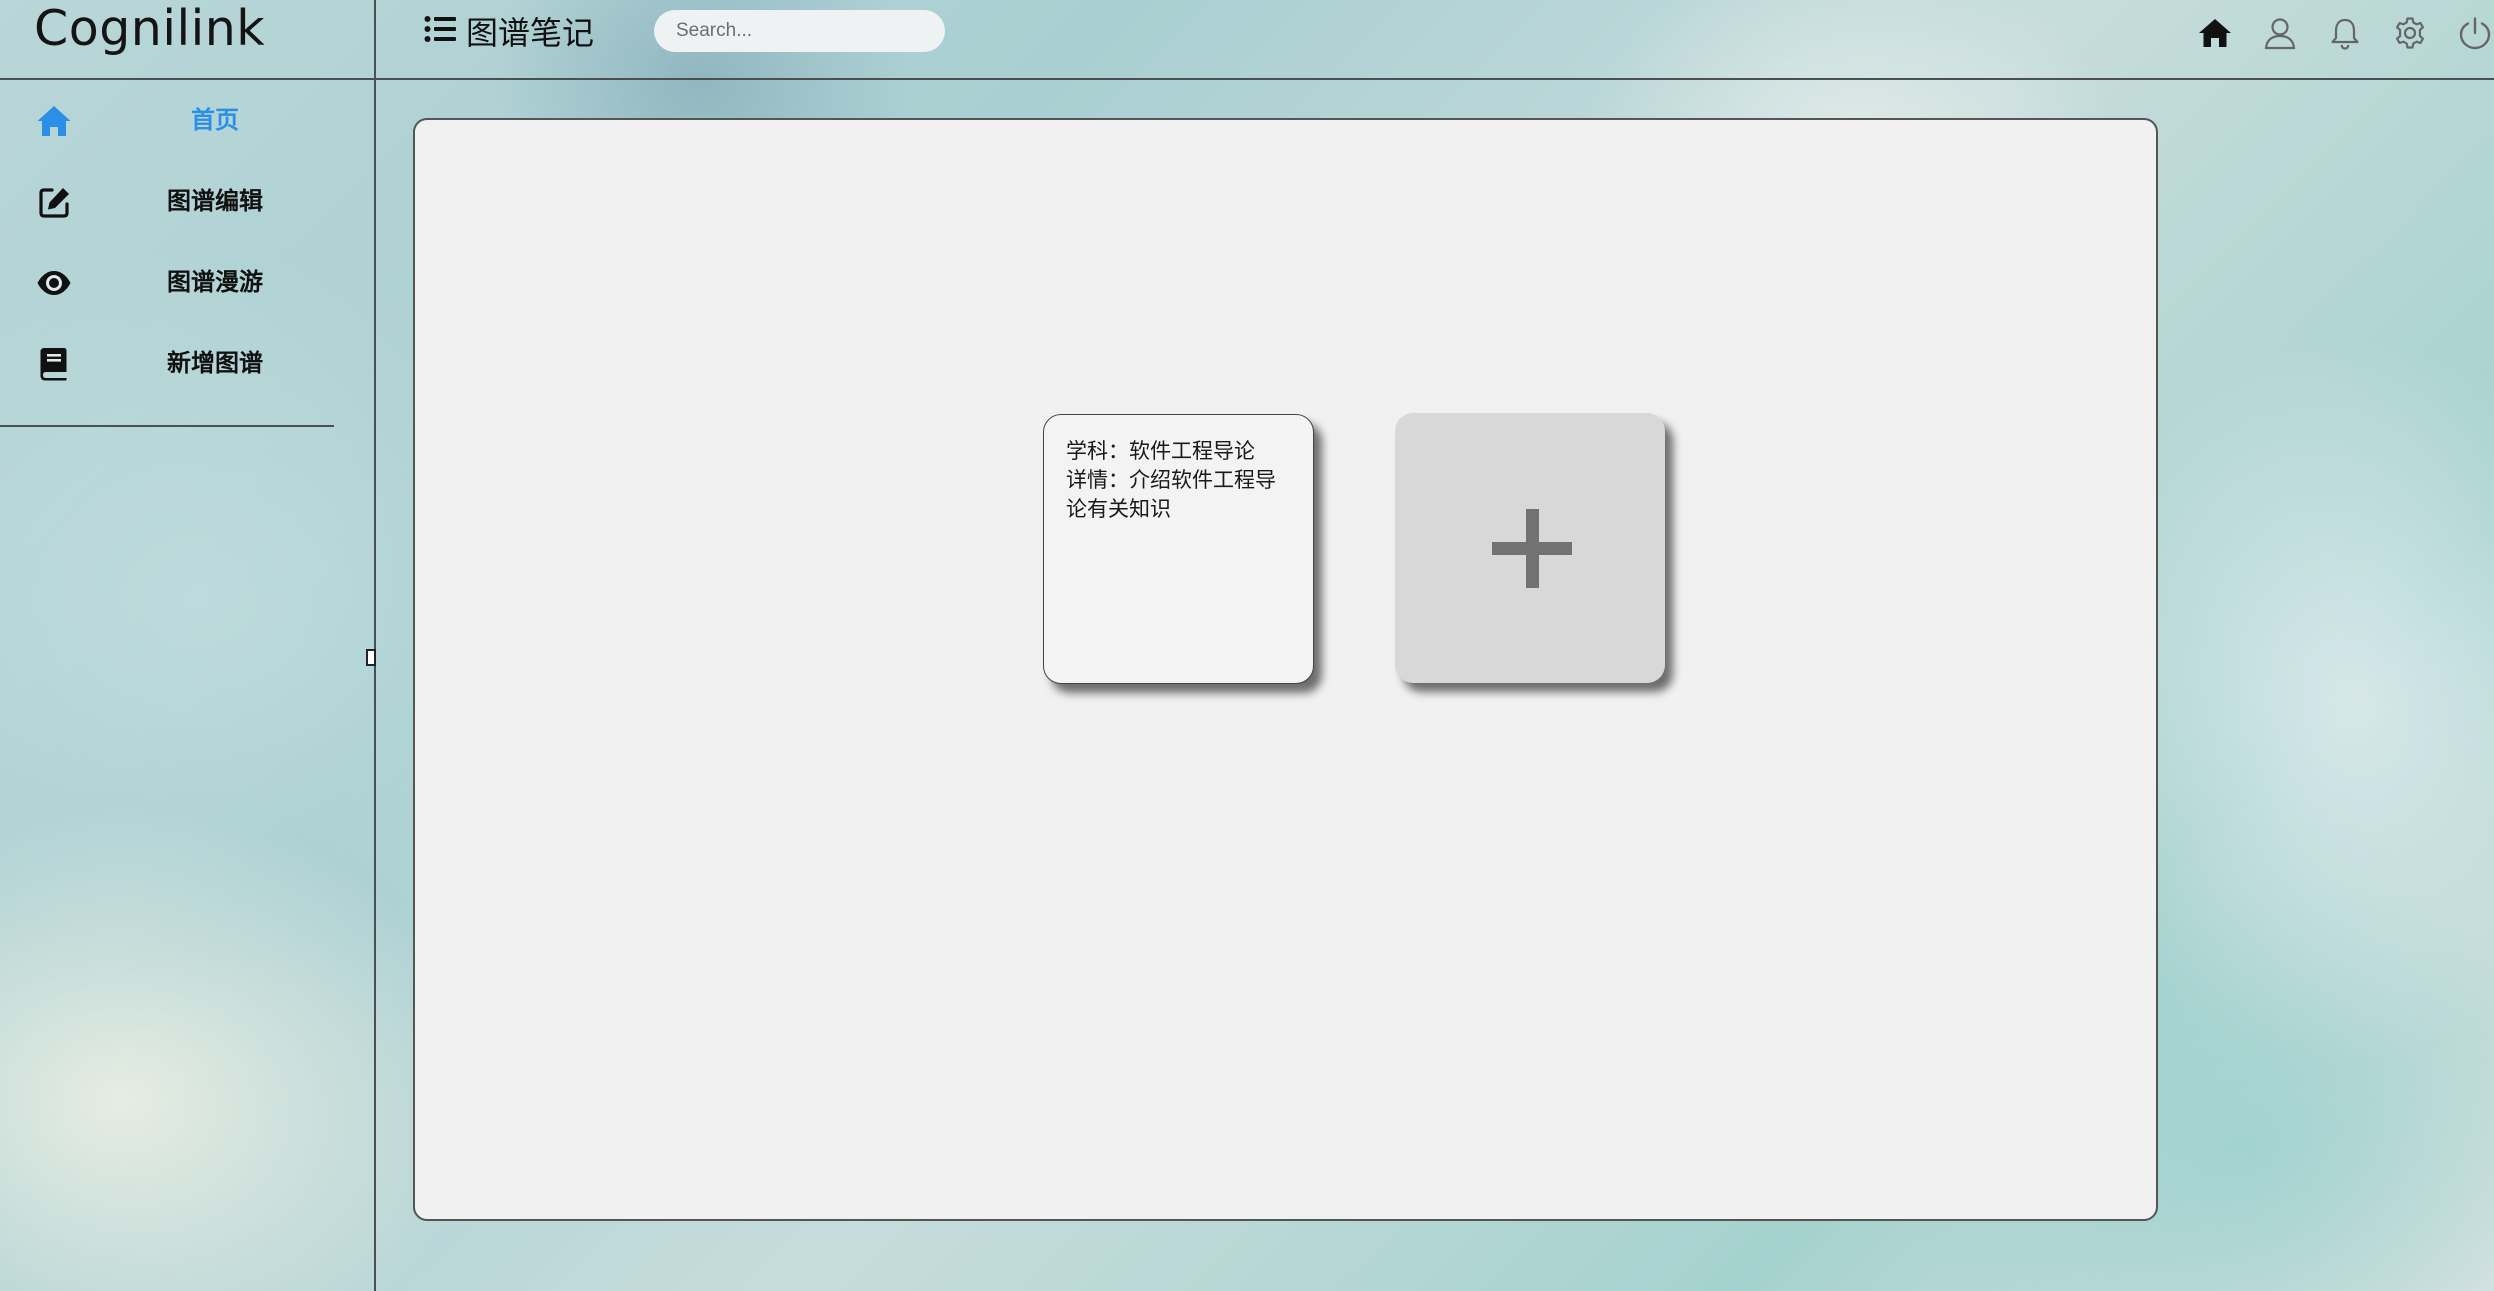  Describe the element at coordinates (54, 283) in the screenshot. I see `eye-icon` at that location.